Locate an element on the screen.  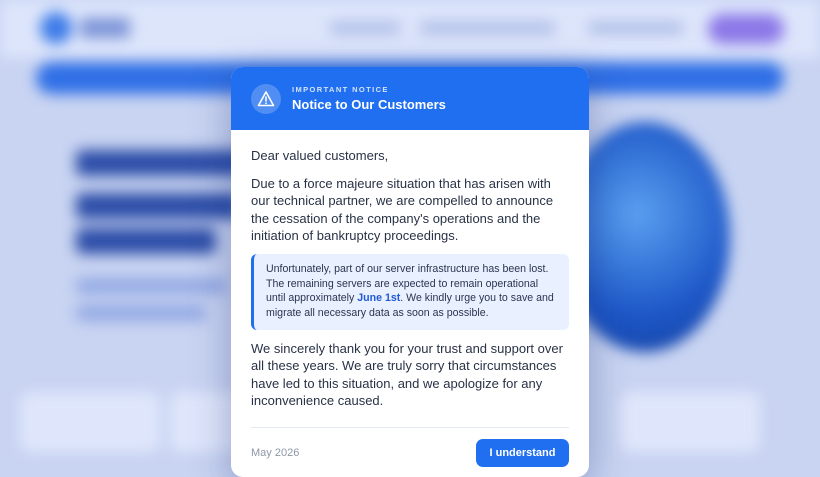
greeting-text: Dear valued customers, is located at coordinates (320, 155).